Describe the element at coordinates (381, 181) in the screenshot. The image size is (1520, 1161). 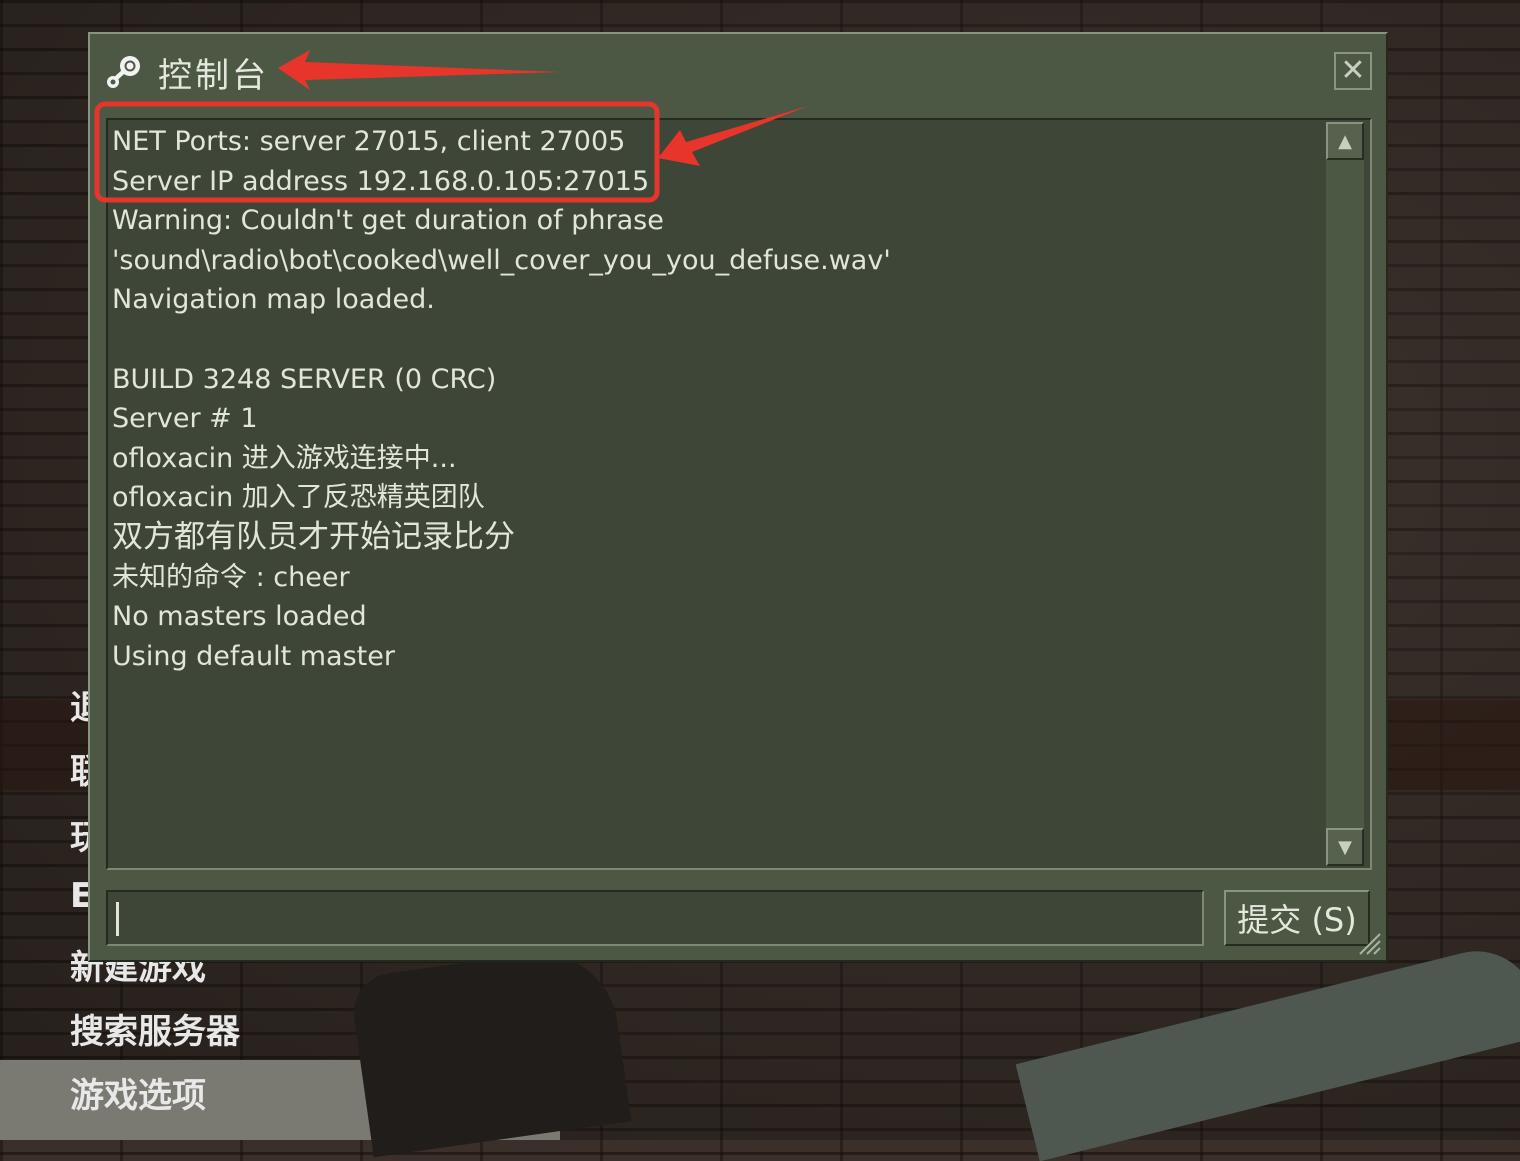
I see `log-line: Server IP address 192.168.0.105:27015` at that location.